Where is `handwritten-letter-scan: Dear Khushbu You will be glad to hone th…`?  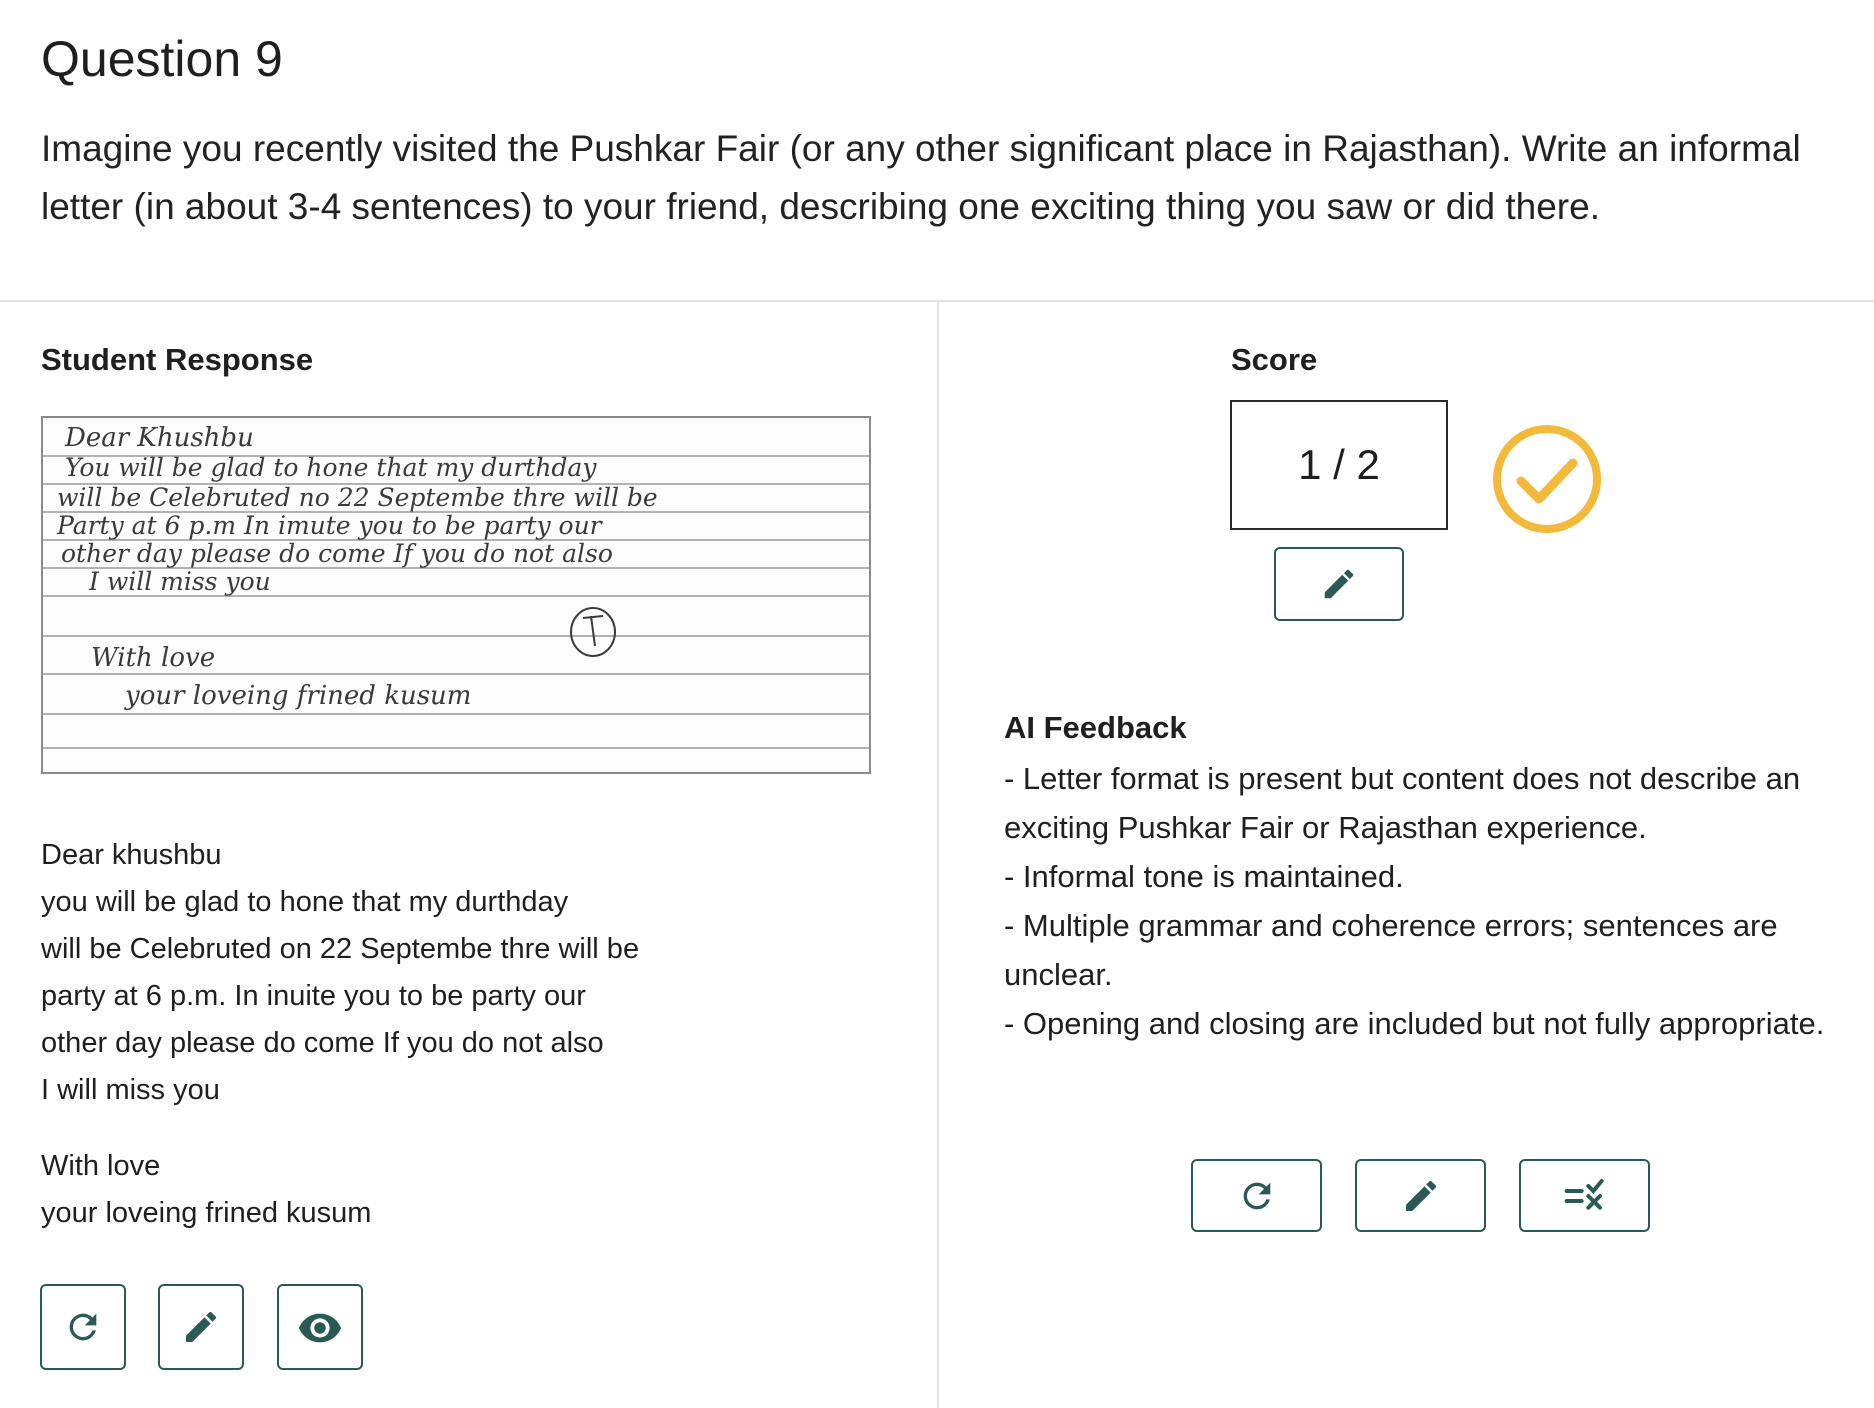
handwritten-letter-scan: Dear Khushbu You will be glad to hone th… is located at coordinates (456, 586).